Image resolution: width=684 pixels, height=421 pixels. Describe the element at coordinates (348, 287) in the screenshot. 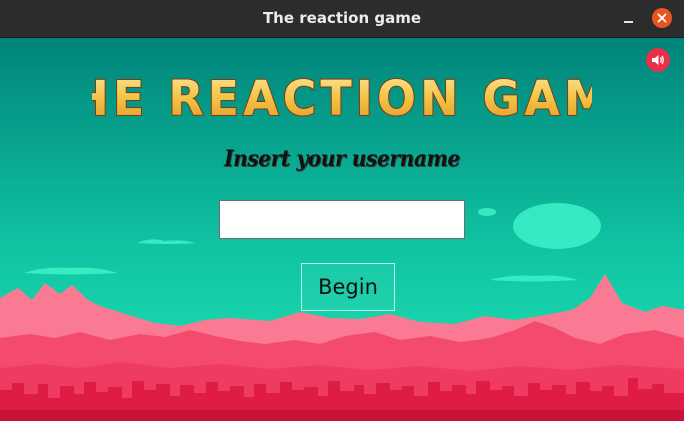

I see `begin-button: Begin` at that location.